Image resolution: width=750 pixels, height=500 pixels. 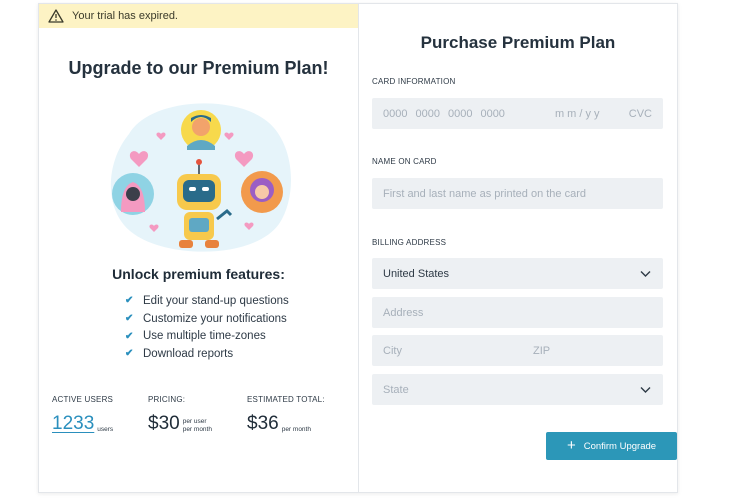 I want to click on feature-label: Download reports, so click(x=188, y=353).